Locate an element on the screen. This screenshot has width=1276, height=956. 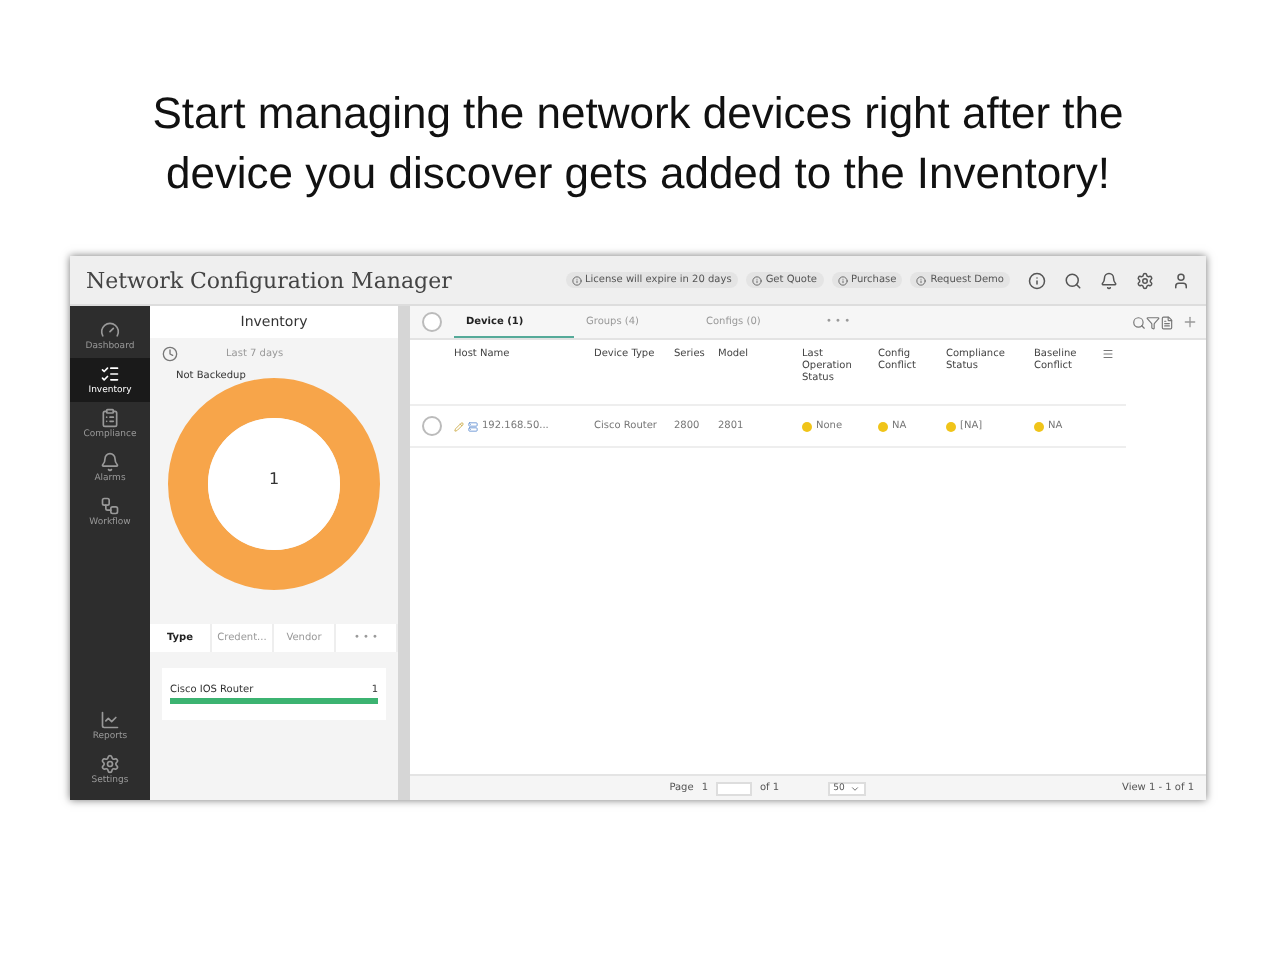
window-title: Network Configuration Manager is located at coordinates (270, 280).